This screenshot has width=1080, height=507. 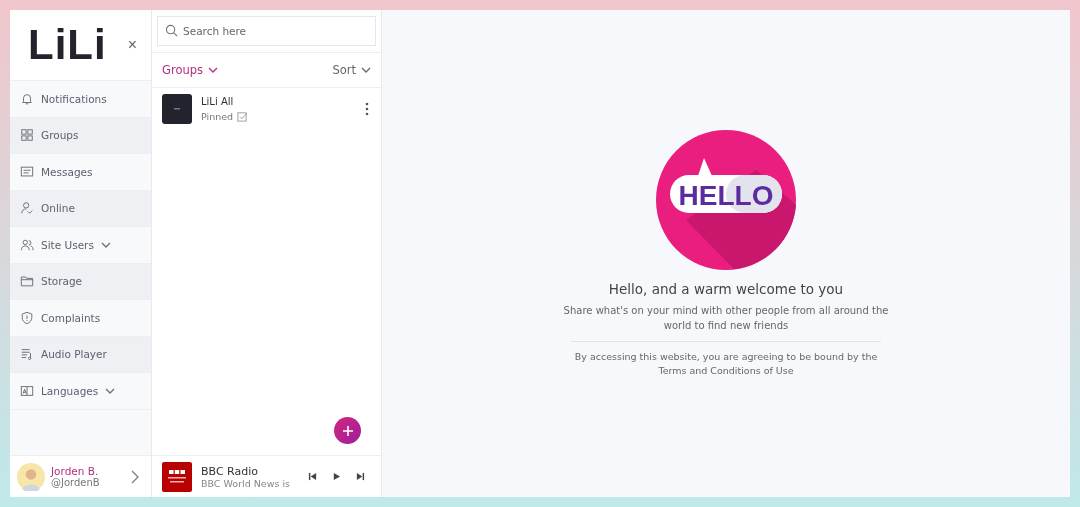 I want to click on play-icon, so click(x=336, y=476).